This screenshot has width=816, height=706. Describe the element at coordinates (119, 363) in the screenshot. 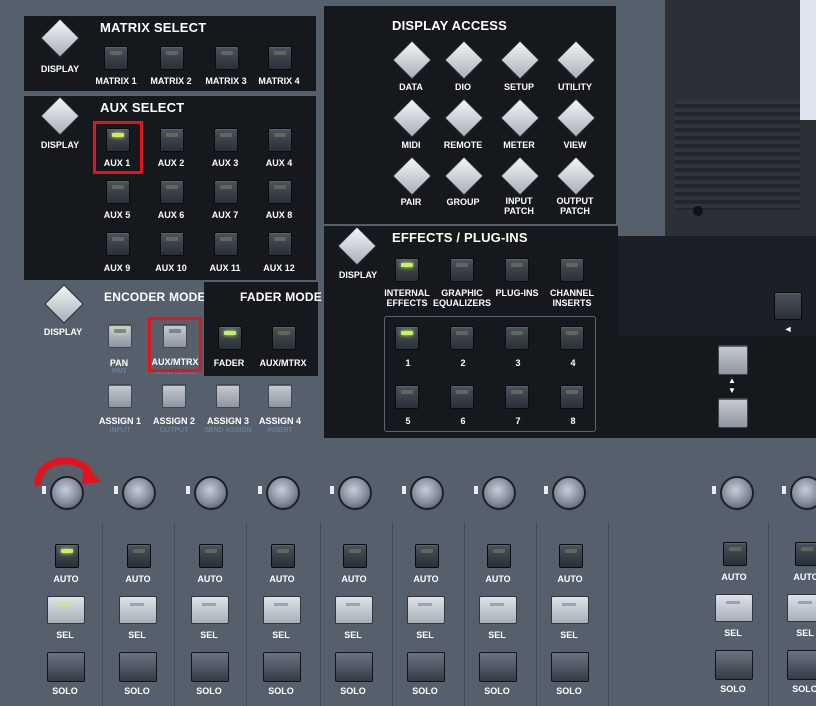

I see `pan-label: PAN` at that location.